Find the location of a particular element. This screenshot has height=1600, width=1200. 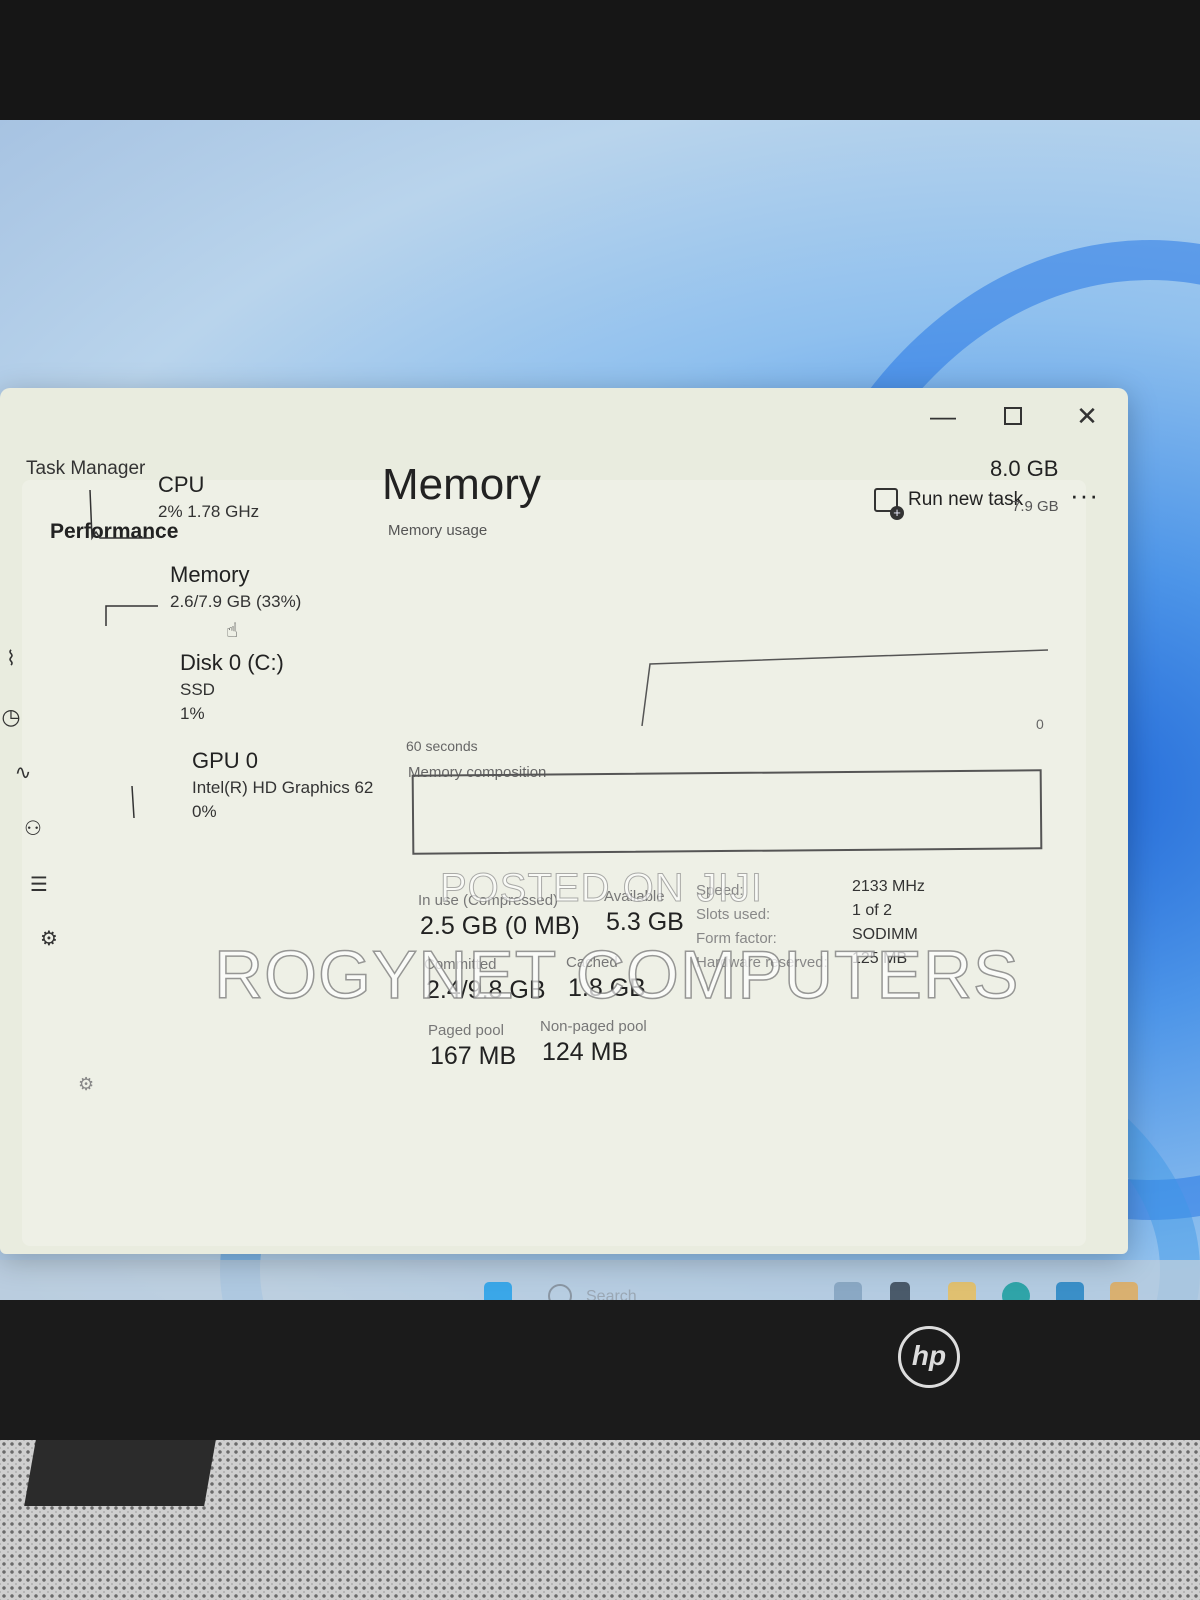

memory-title: Memory is located at coordinates (461, 484).